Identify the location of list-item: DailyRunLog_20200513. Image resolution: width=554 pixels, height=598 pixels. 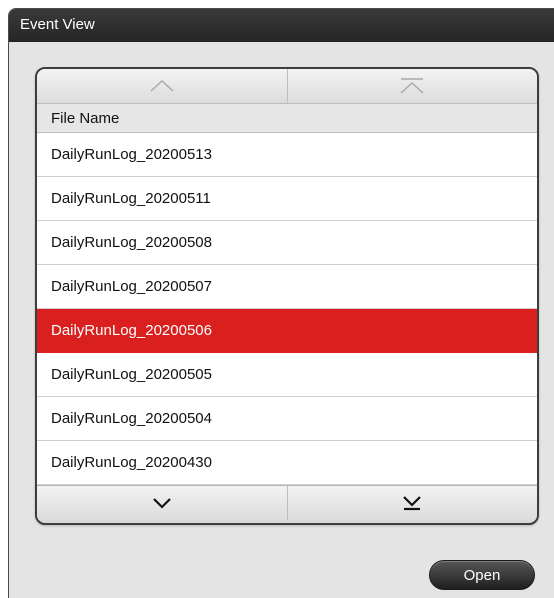
(287, 155).